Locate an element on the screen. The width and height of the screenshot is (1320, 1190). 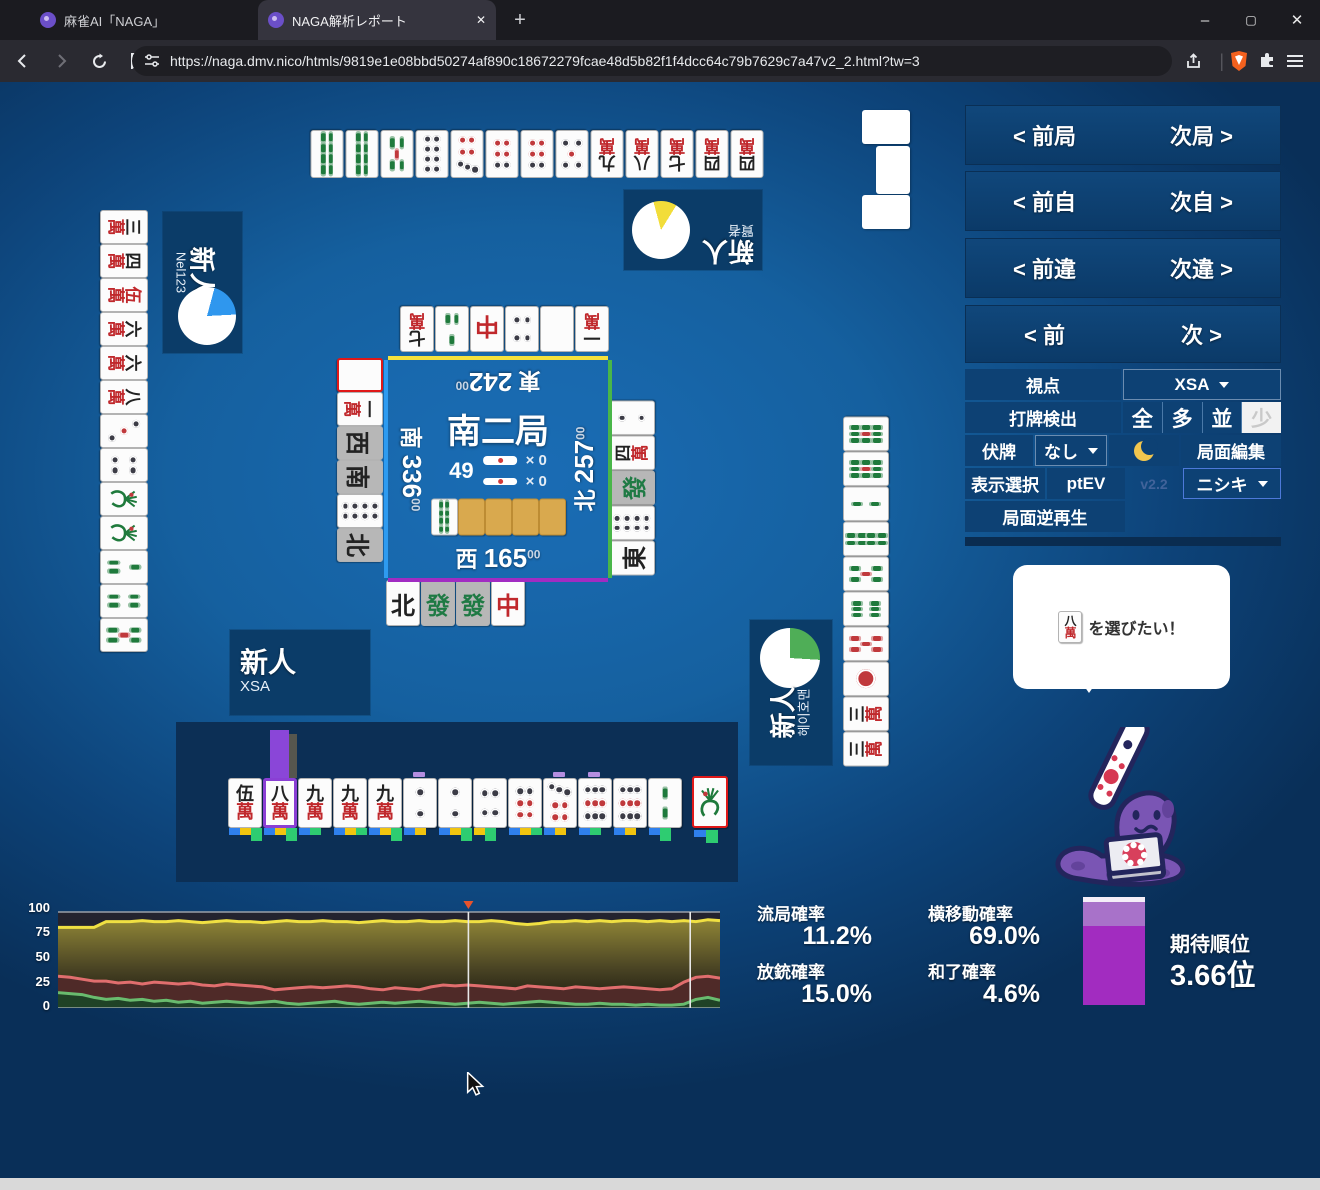
tile-slot: 伍萬 is located at coordinates (245, 803).